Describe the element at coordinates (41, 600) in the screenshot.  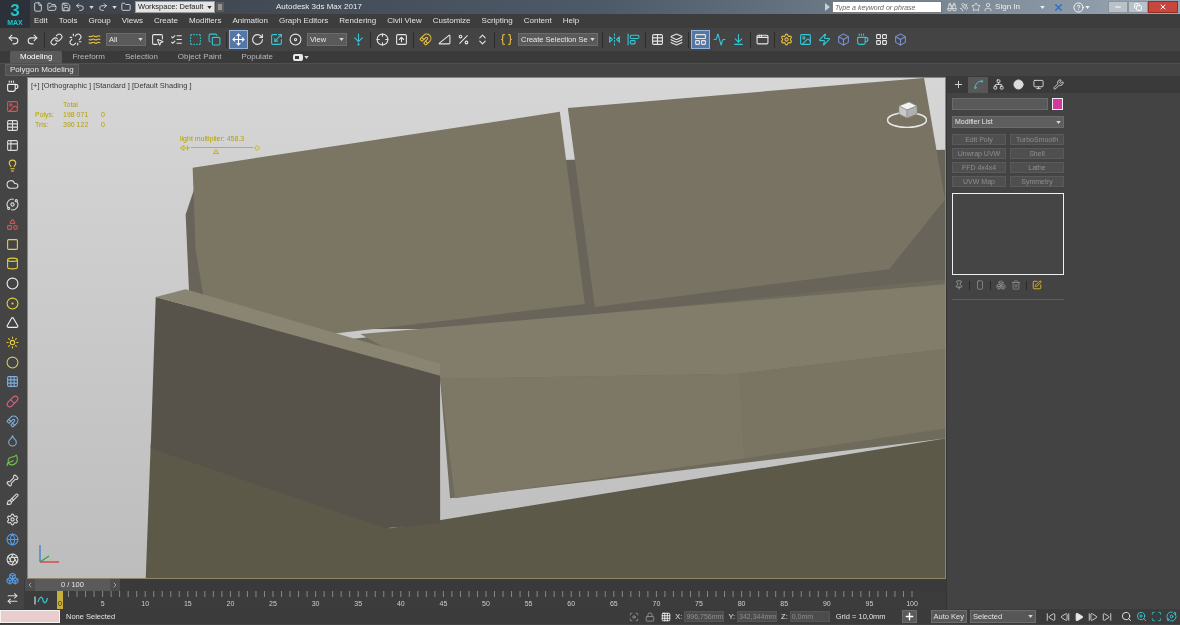
I see `mini-curve-editor-icon` at that location.